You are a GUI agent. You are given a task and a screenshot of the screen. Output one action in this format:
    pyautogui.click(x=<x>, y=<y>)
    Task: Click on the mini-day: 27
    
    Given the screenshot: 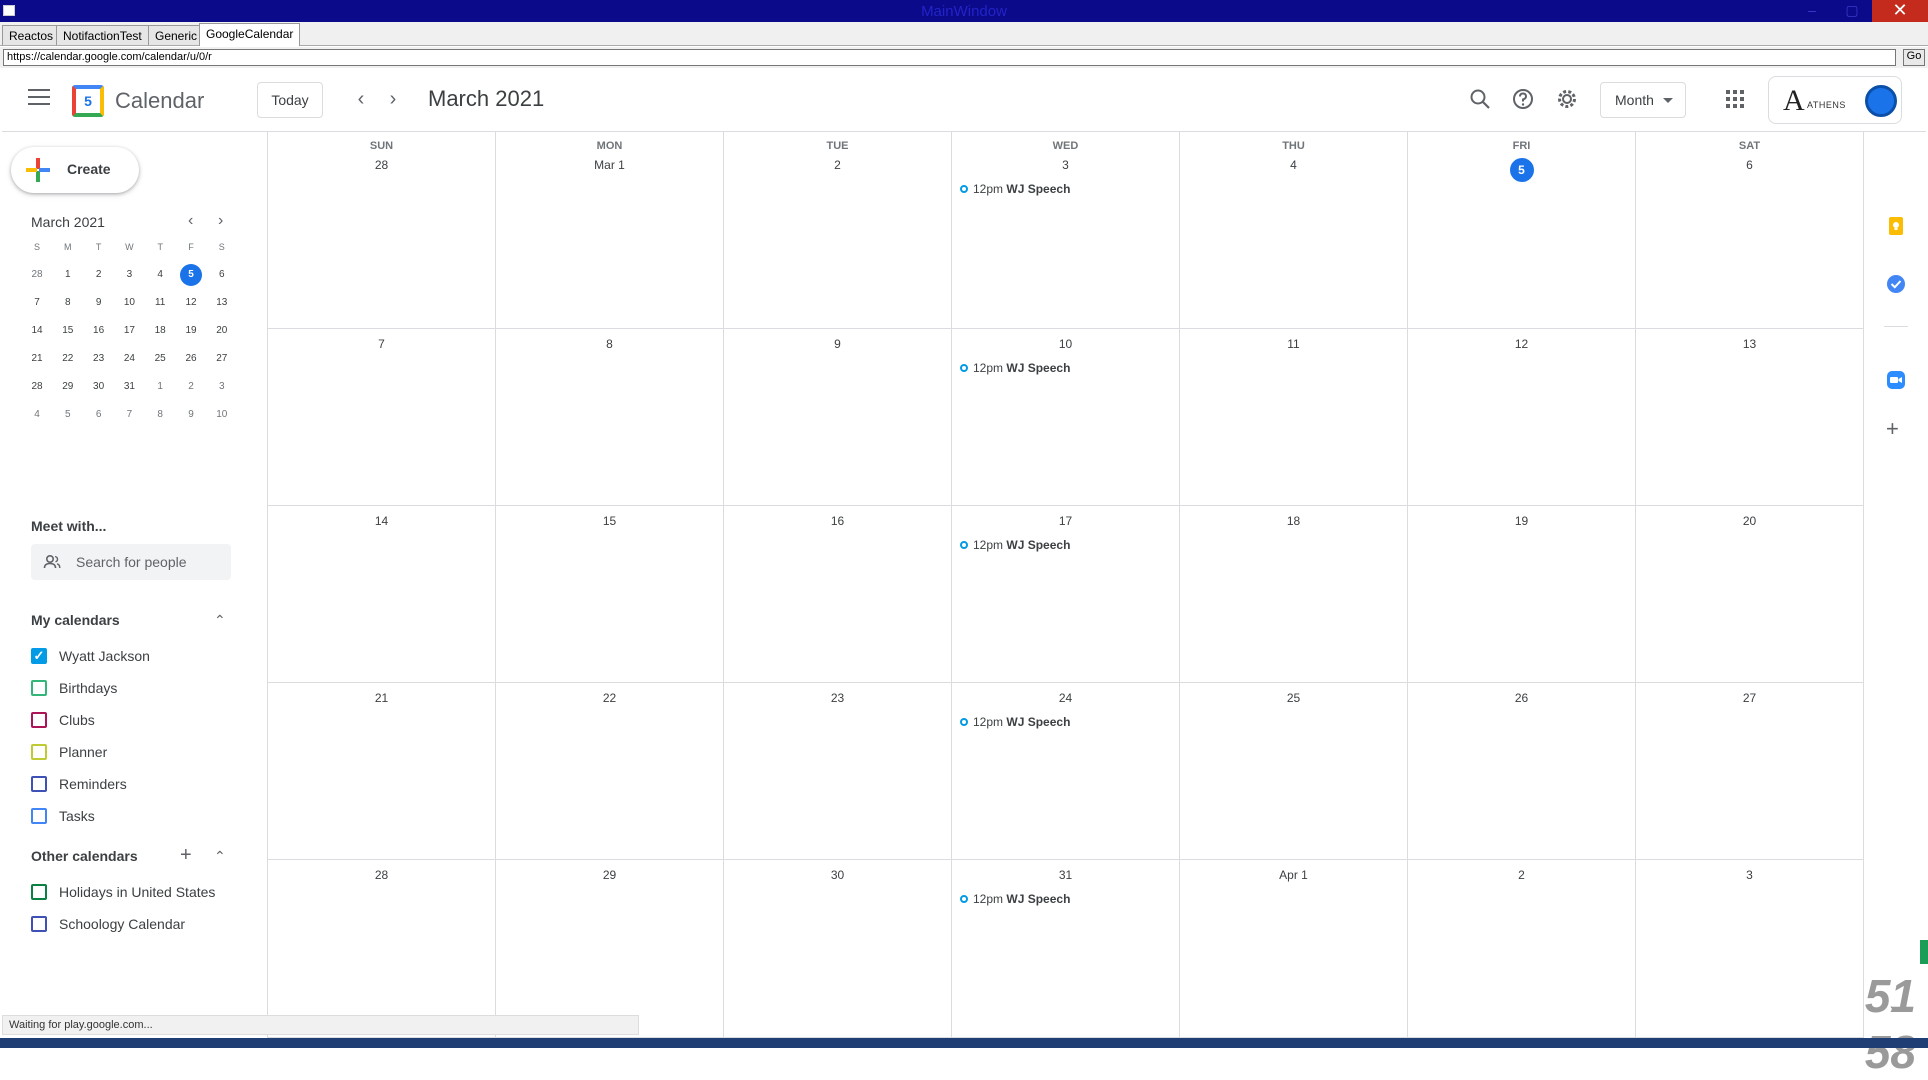 What is the action you would take?
    pyautogui.click(x=222, y=359)
    